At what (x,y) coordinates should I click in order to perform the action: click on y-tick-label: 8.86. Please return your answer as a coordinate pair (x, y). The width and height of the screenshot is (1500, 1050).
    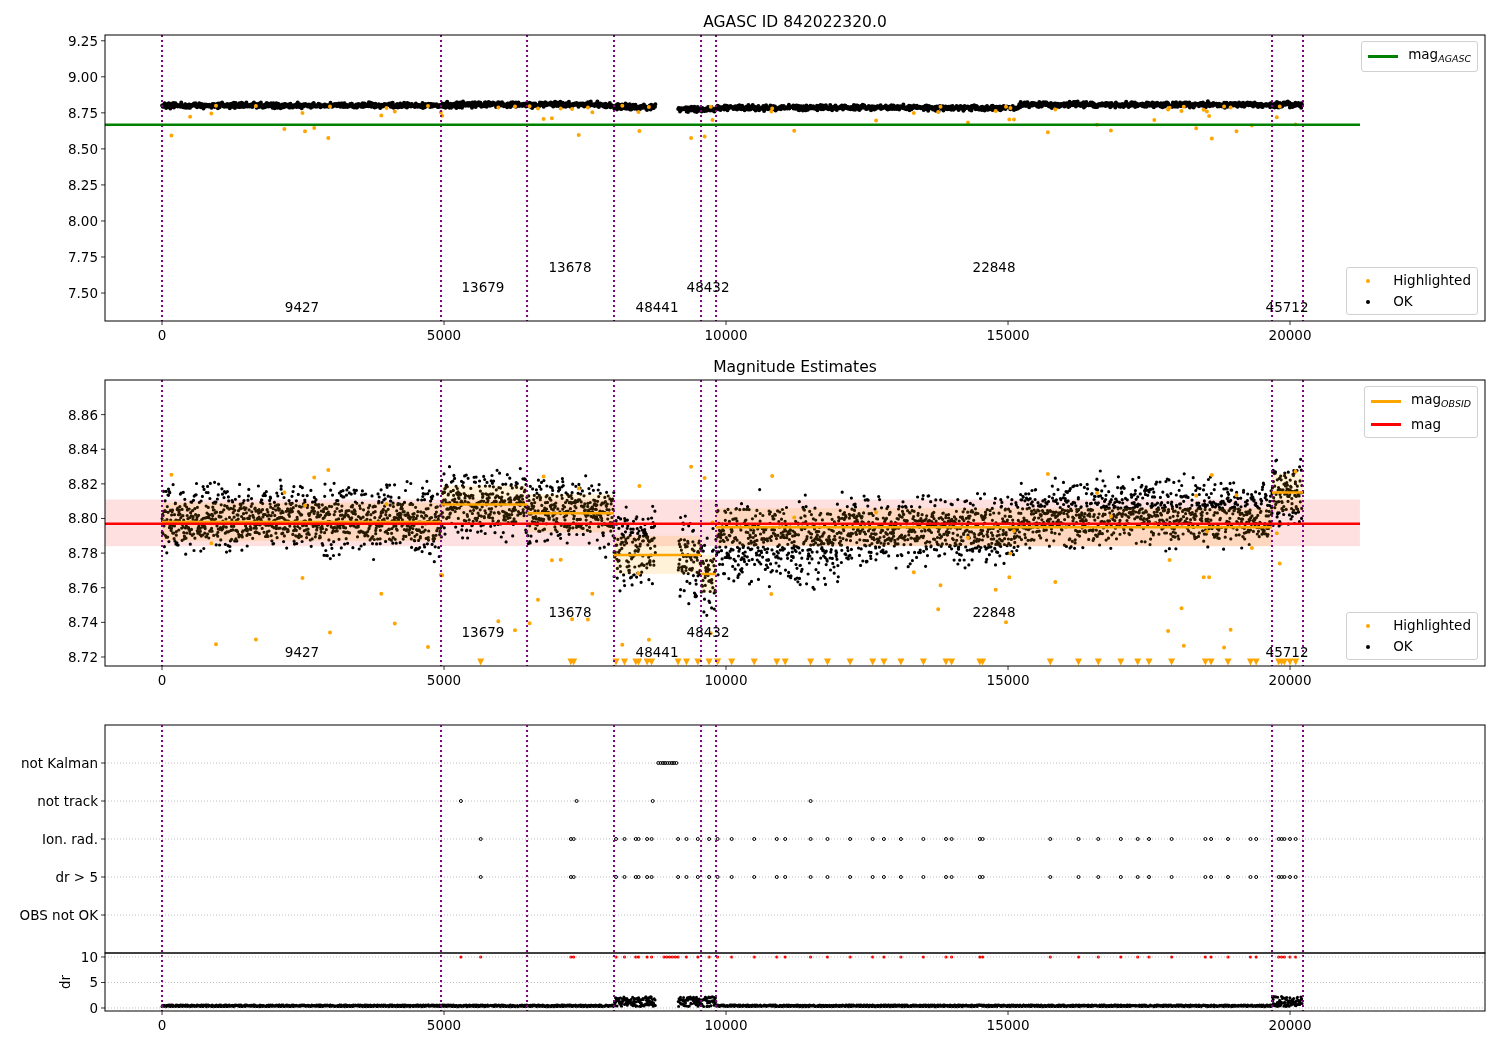
    Looking at the image, I should click on (82, 414).